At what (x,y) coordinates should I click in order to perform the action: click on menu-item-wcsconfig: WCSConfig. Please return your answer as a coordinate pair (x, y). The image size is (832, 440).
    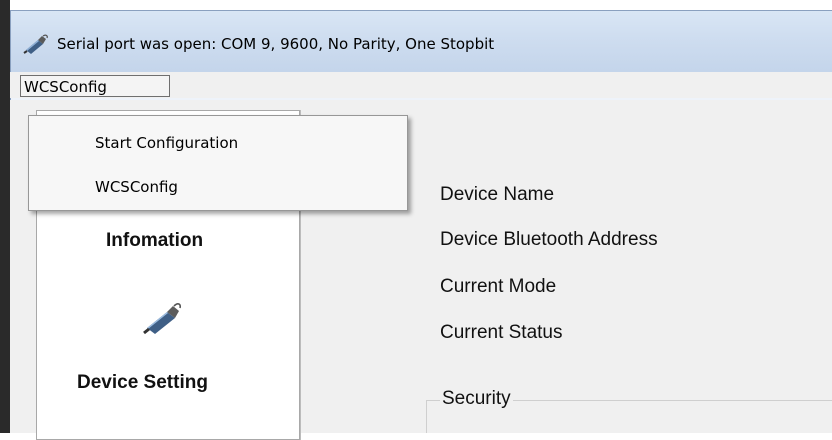
    Looking at the image, I should click on (136, 187).